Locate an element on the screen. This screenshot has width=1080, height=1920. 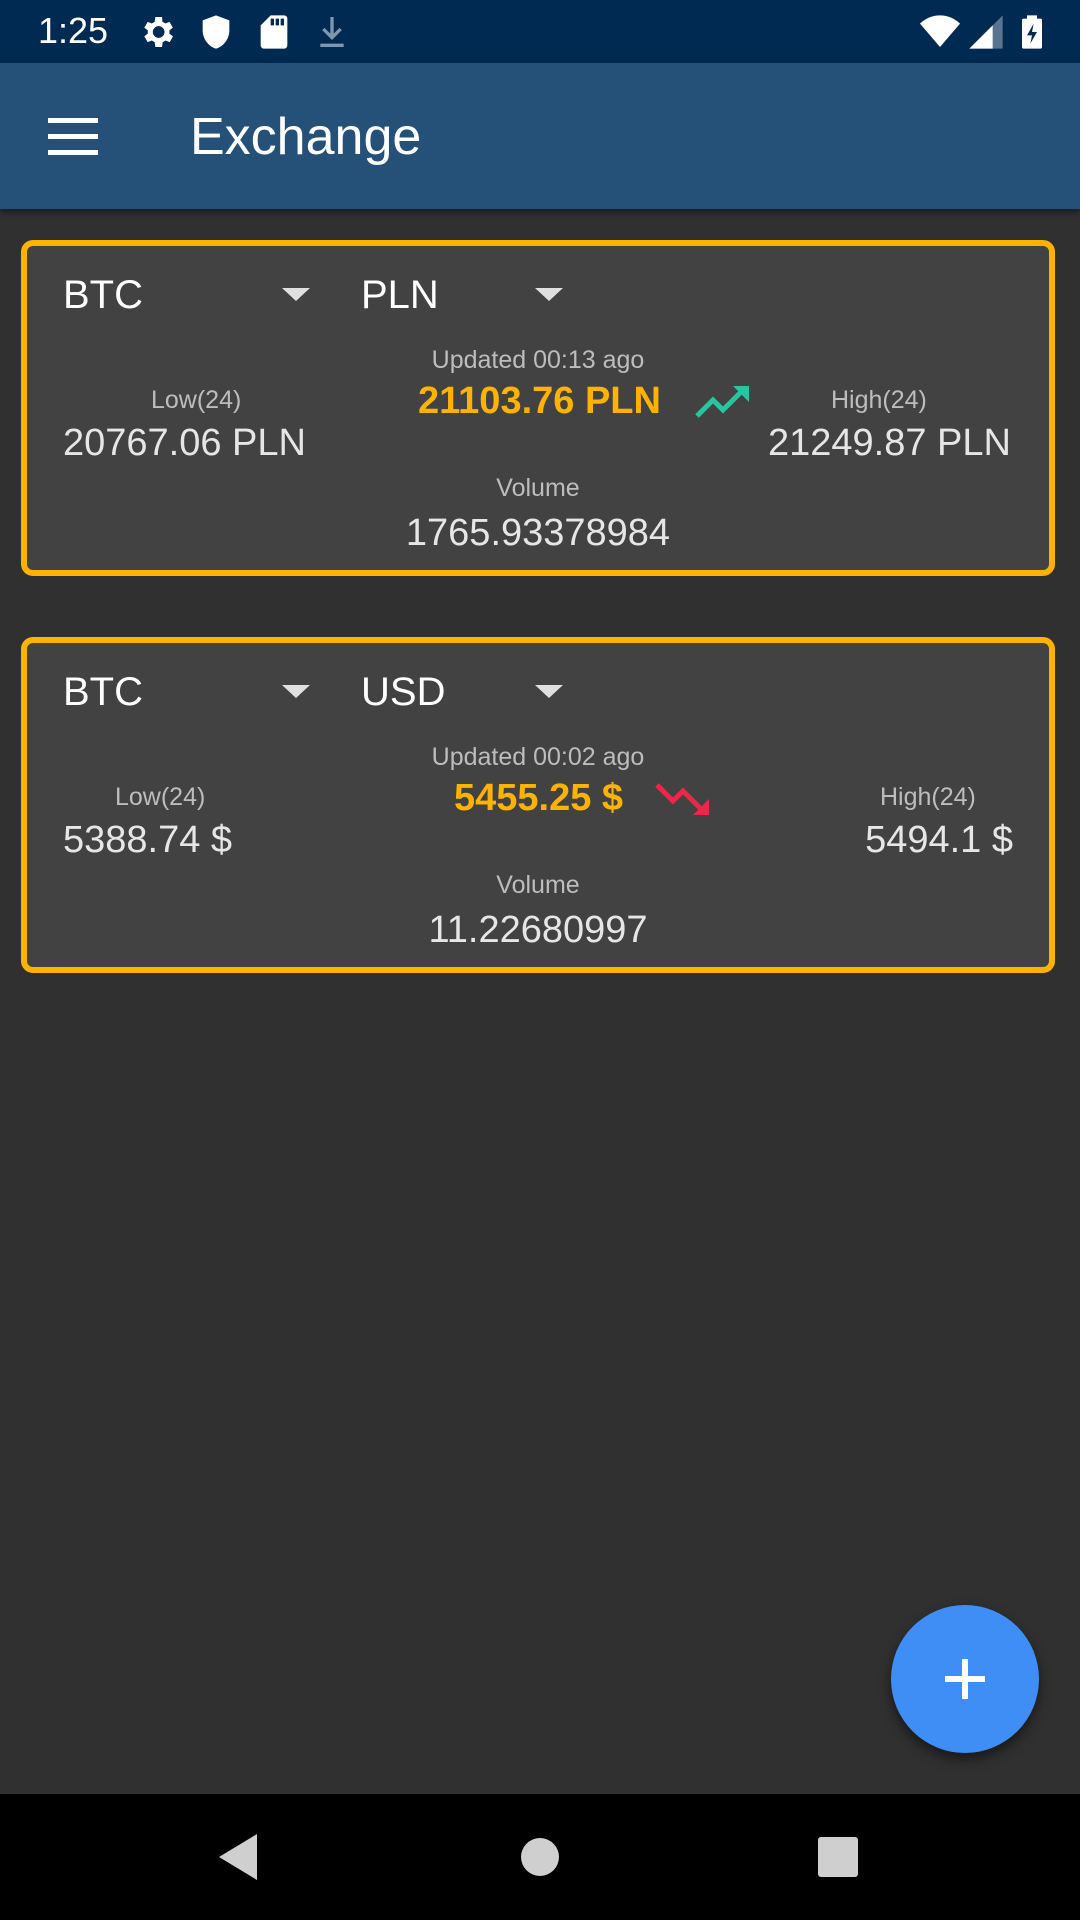
quote-currency-dropdown: USD is located at coordinates (481, 692).